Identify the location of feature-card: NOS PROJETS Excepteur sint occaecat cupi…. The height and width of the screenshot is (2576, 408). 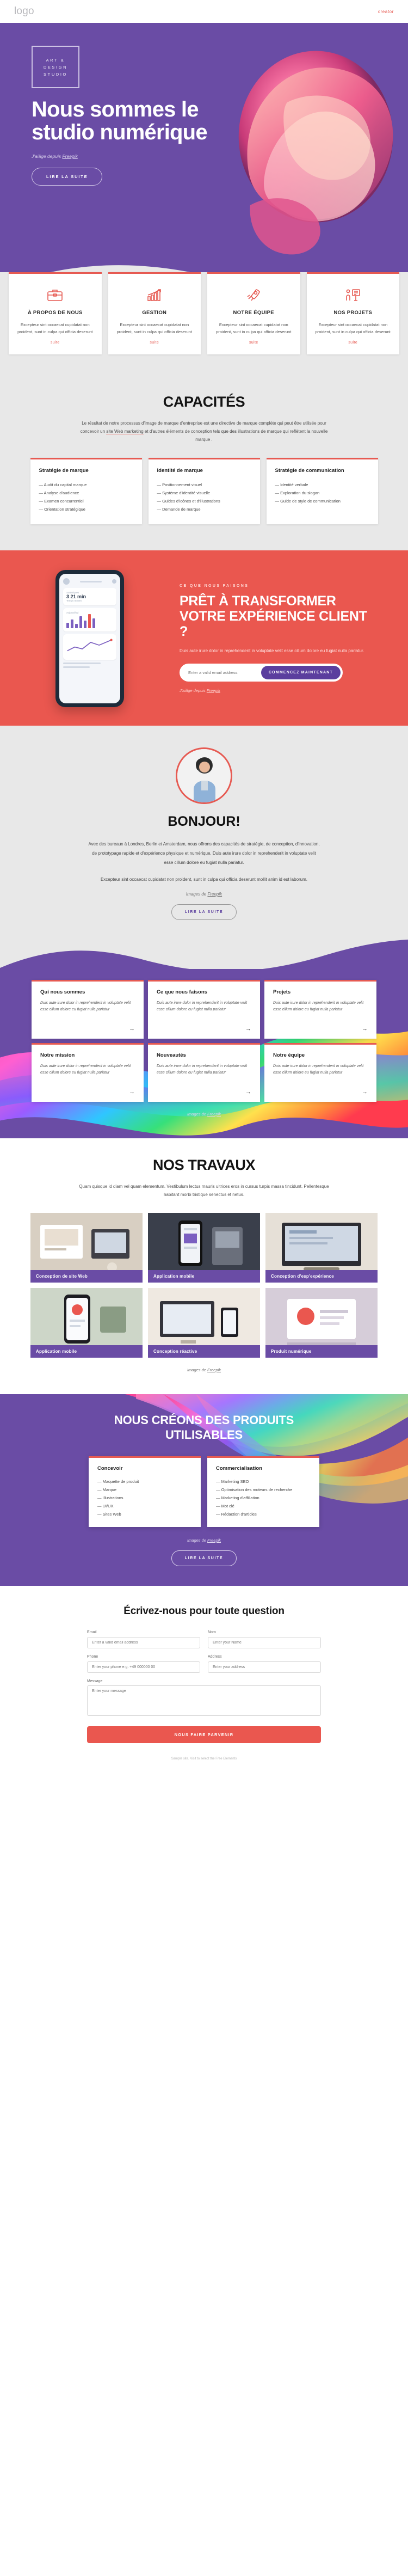
(353, 313).